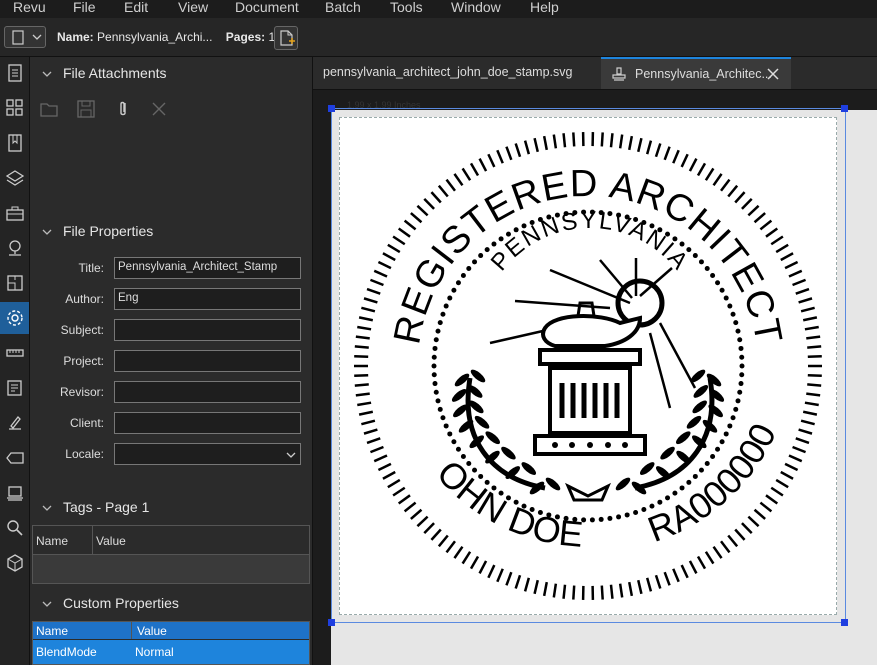 This screenshot has height=665, width=877. I want to click on delete-icon, so click(159, 109).